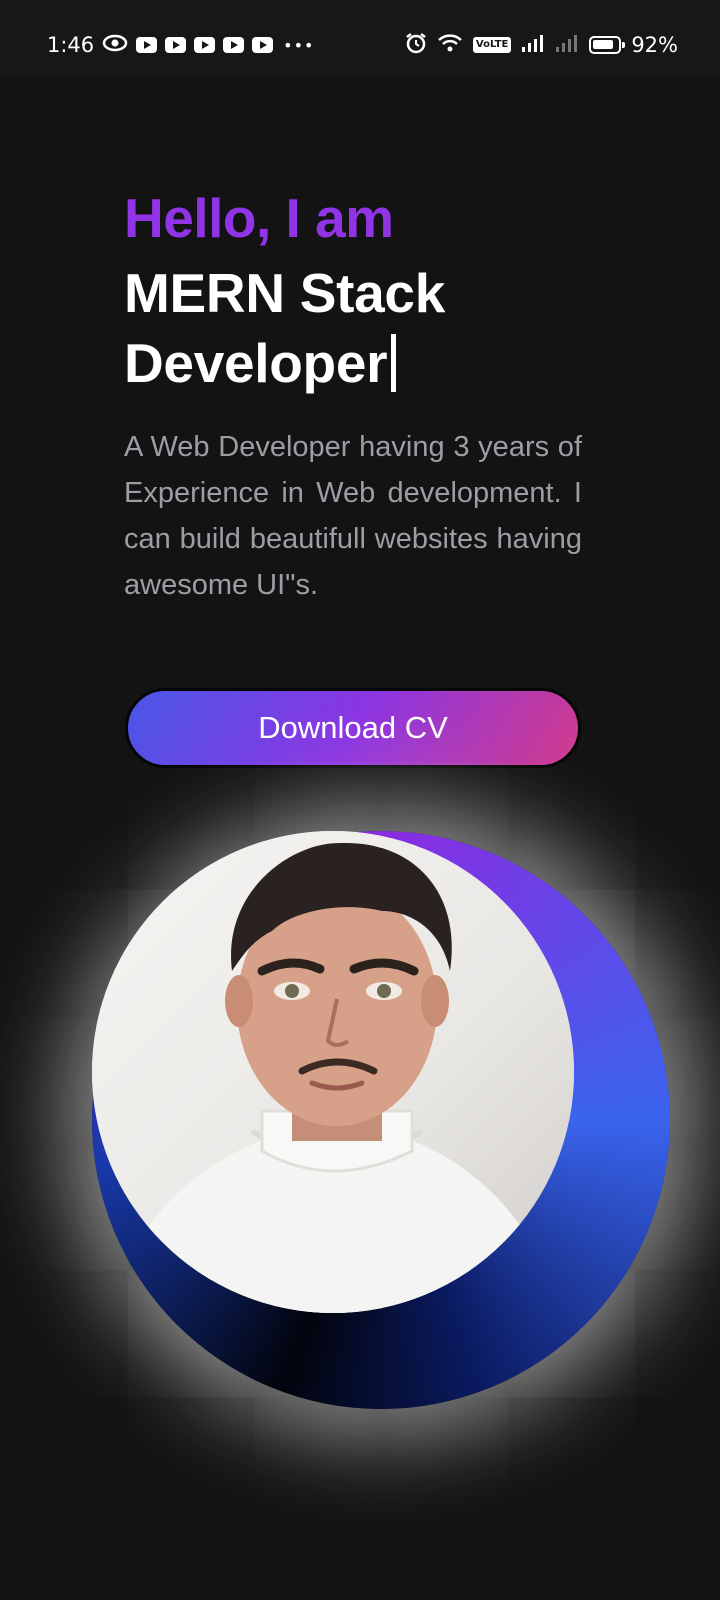 The width and height of the screenshot is (720, 1600). Describe the element at coordinates (360, 39) in the screenshot. I see `status-bar: 1:46 ••• VoLTE 92%` at that location.